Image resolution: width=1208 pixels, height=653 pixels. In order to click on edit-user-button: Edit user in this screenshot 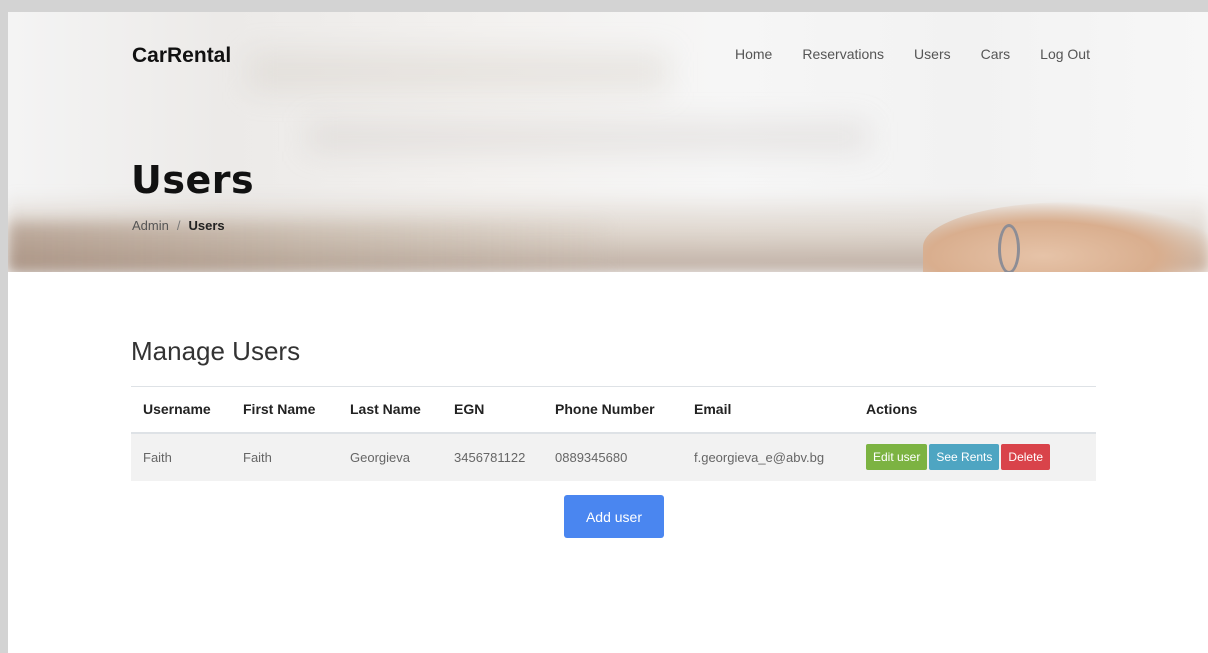, I will do `click(897, 457)`.